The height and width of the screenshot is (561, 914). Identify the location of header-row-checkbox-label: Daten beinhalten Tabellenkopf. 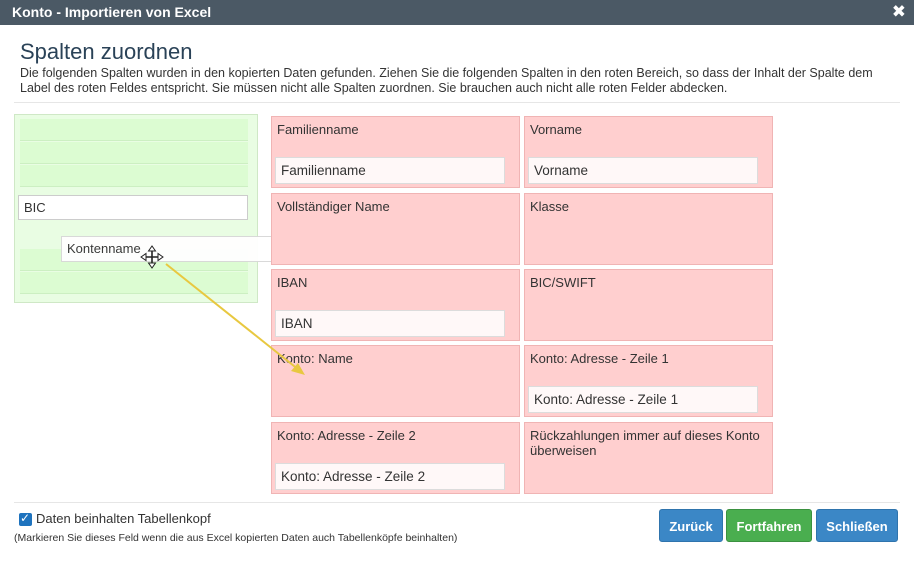
(123, 518).